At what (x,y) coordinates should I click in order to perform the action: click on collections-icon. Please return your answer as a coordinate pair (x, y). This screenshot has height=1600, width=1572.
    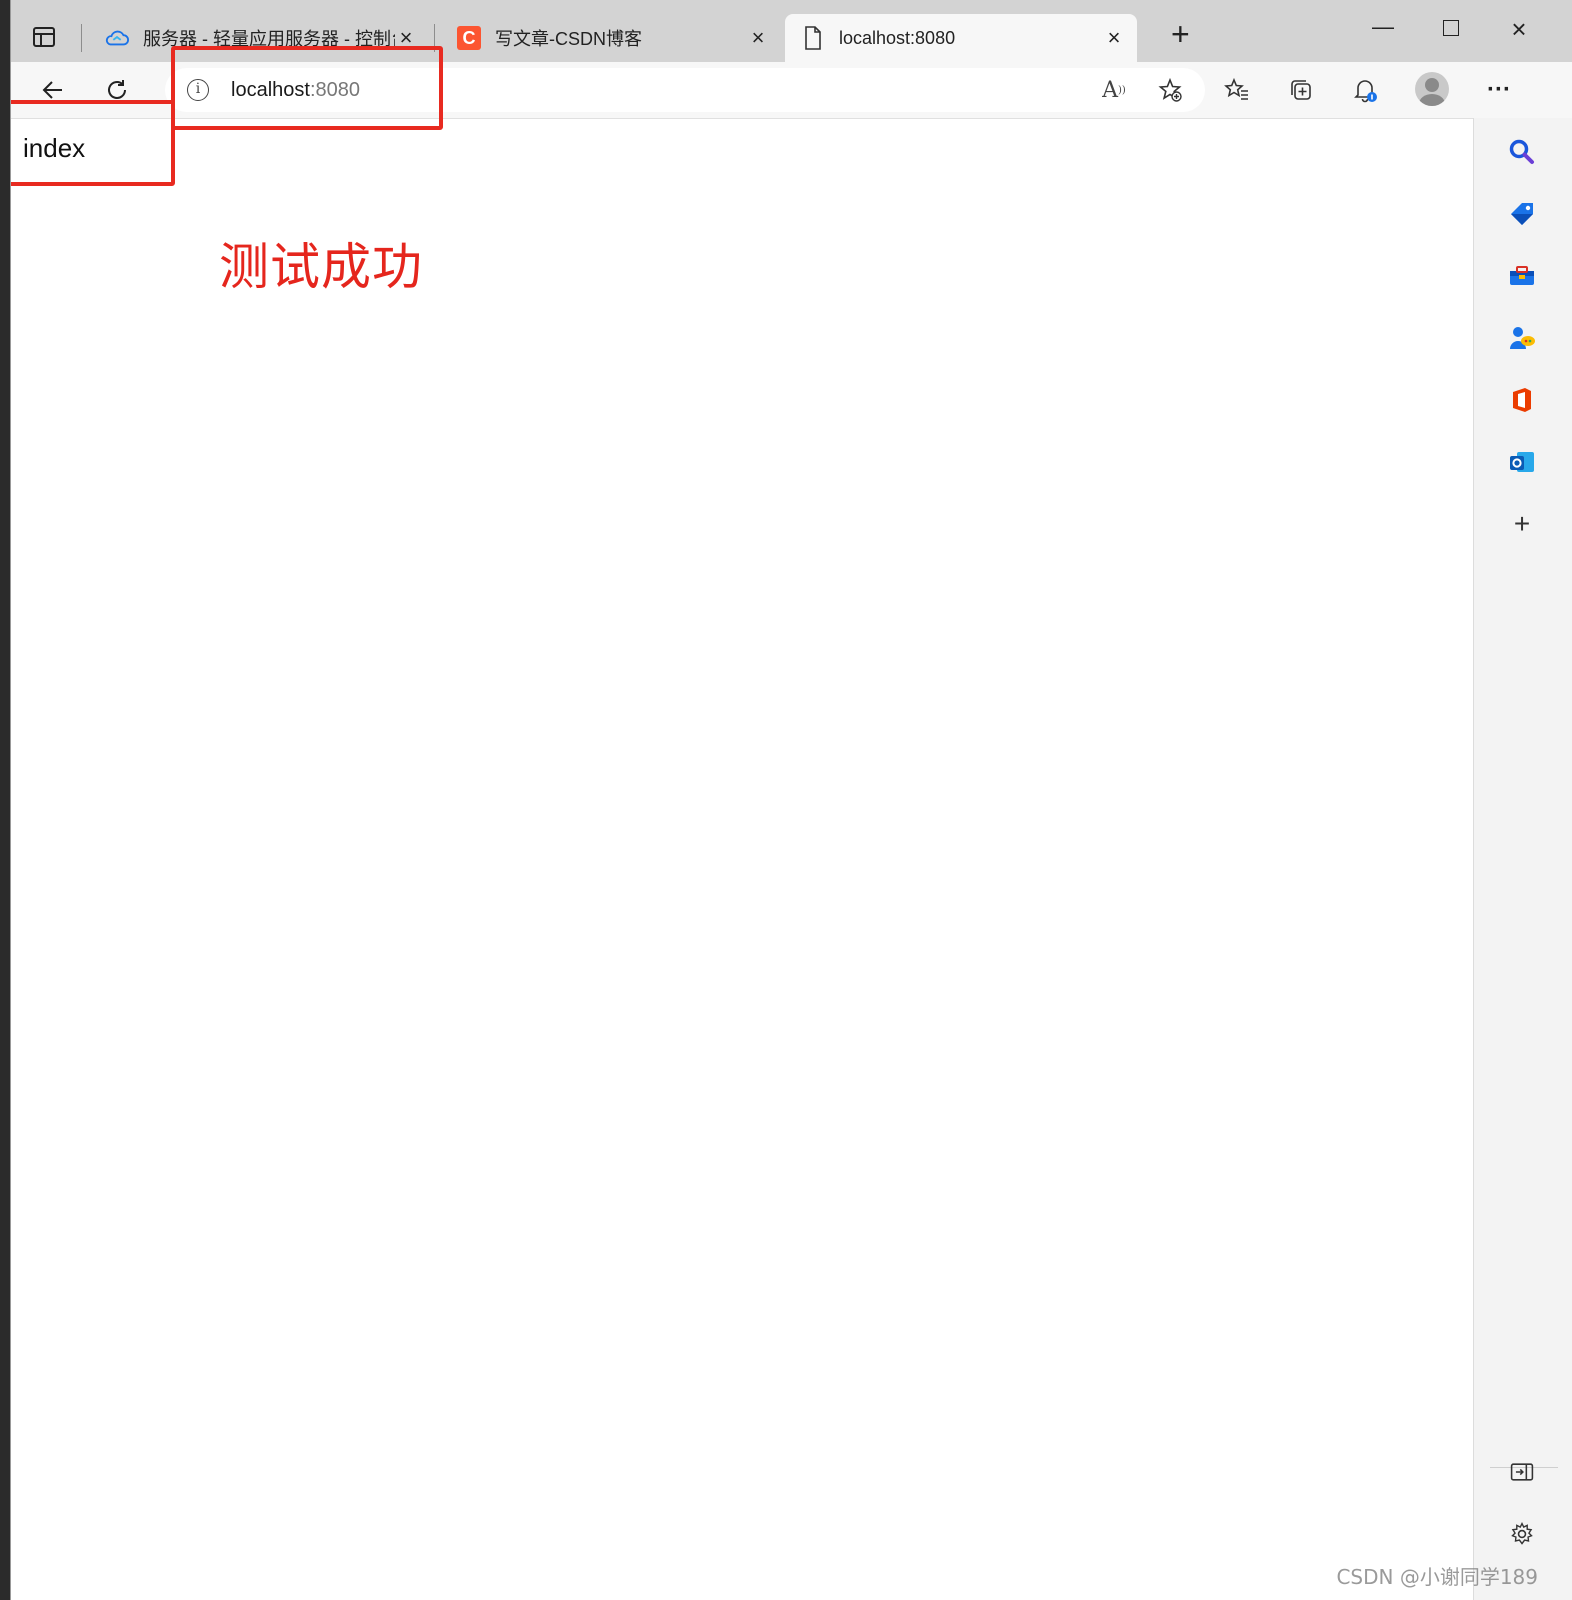
    Looking at the image, I should click on (1301, 90).